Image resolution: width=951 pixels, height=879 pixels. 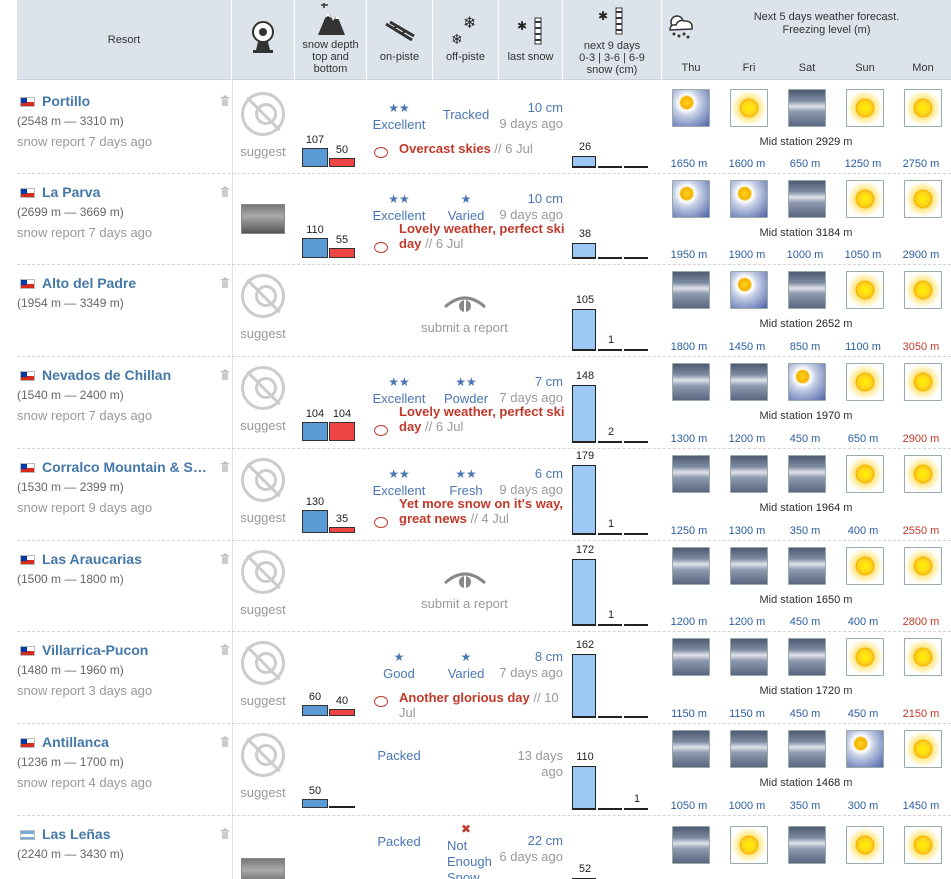 What do you see at coordinates (691, 108) in the screenshot?
I see `partly-cloudy-snow-icon` at bounding box center [691, 108].